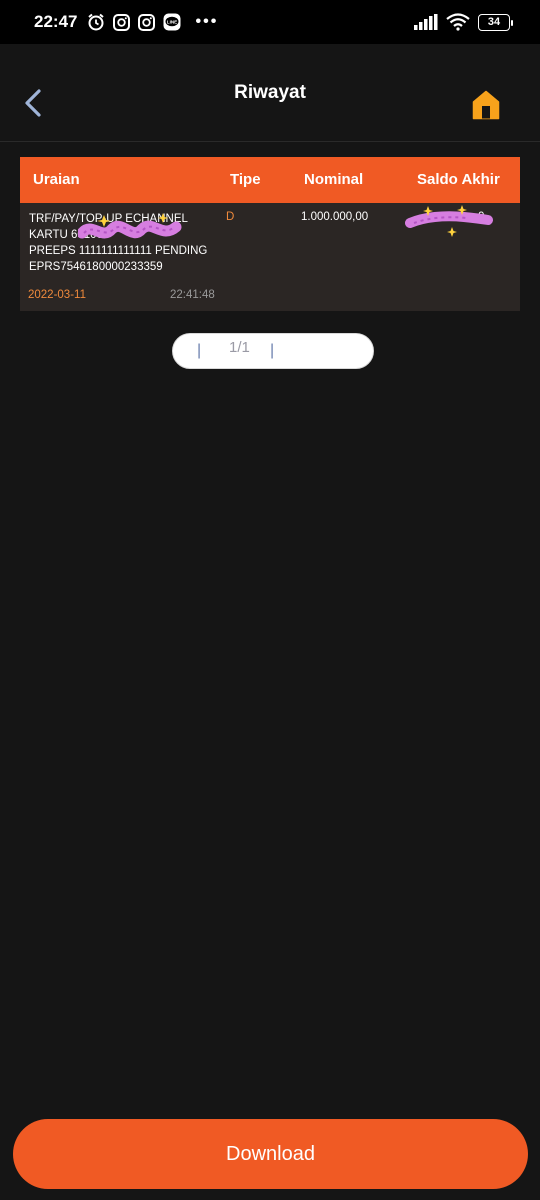  I want to click on transaction-time: 22:41:48, so click(192, 295).